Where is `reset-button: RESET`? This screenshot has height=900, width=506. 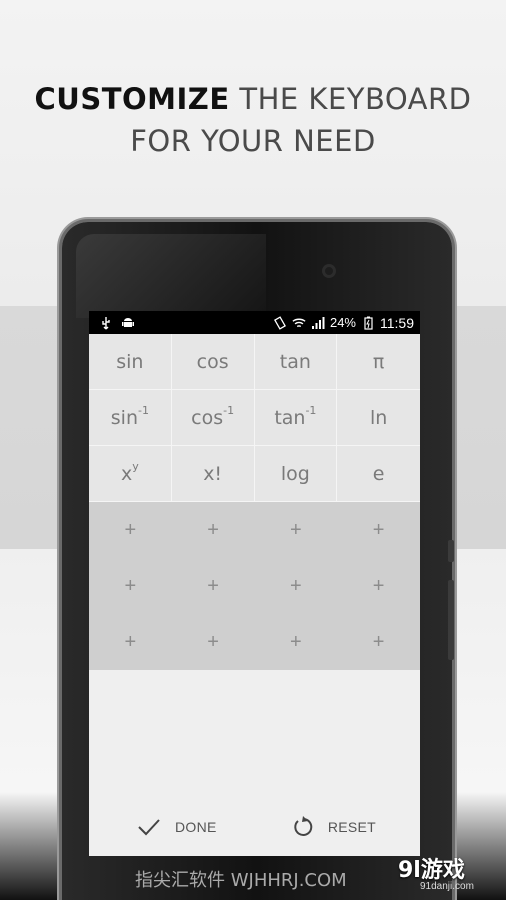 reset-button: RESET is located at coordinates (334, 827).